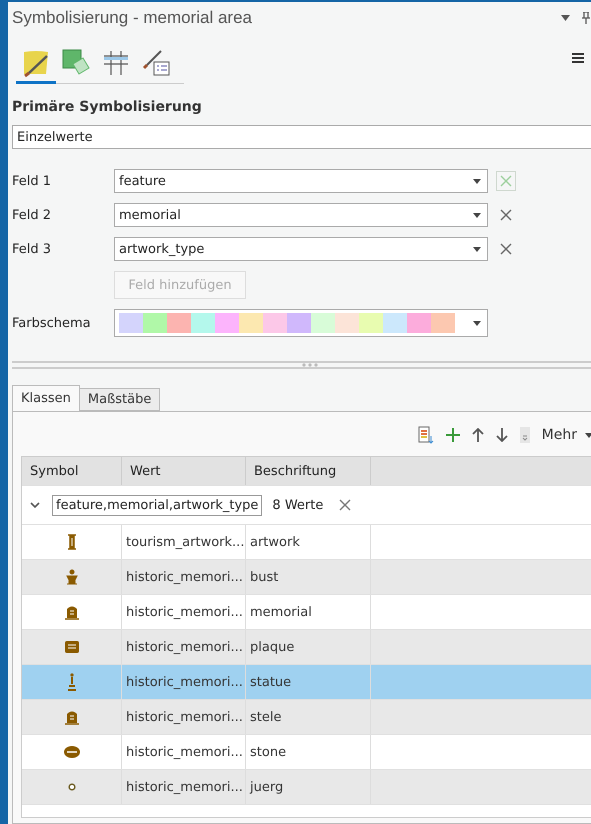  What do you see at coordinates (308, 471) in the screenshot?
I see `column-header: Beschriftung` at bounding box center [308, 471].